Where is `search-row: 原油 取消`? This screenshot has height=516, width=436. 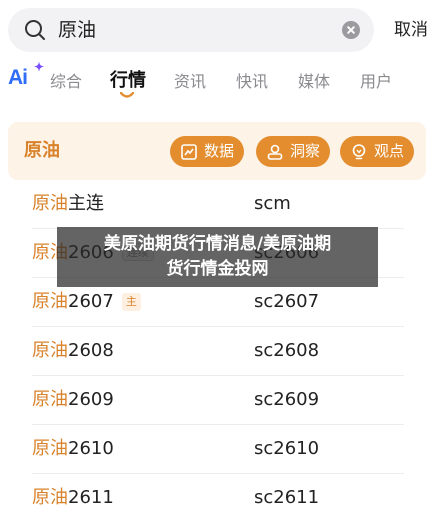 search-row: 原油 取消 is located at coordinates (218, 30).